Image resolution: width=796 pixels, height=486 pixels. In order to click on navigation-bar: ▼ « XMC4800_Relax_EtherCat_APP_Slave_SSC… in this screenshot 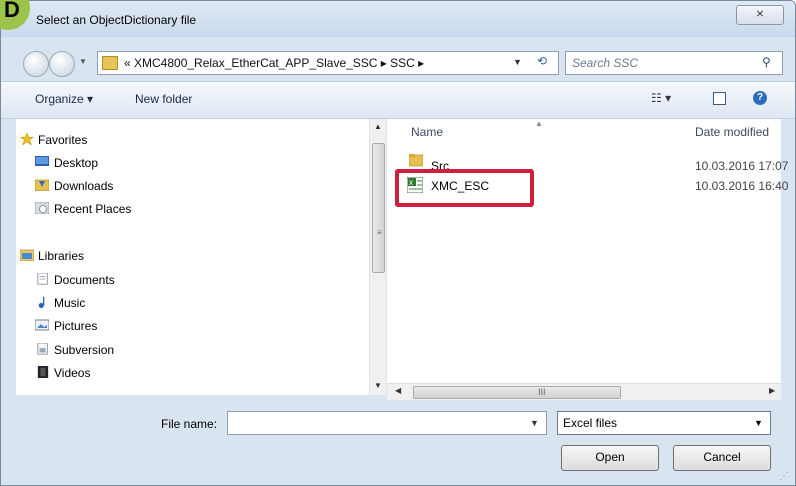, I will do `click(398, 61)`.